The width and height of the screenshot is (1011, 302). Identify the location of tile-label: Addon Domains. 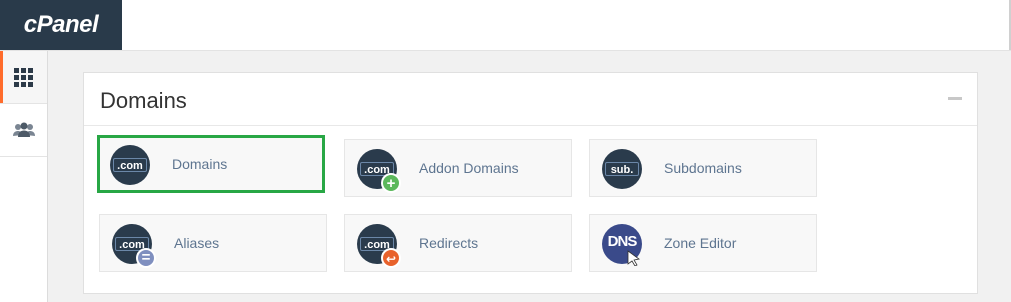
(469, 168).